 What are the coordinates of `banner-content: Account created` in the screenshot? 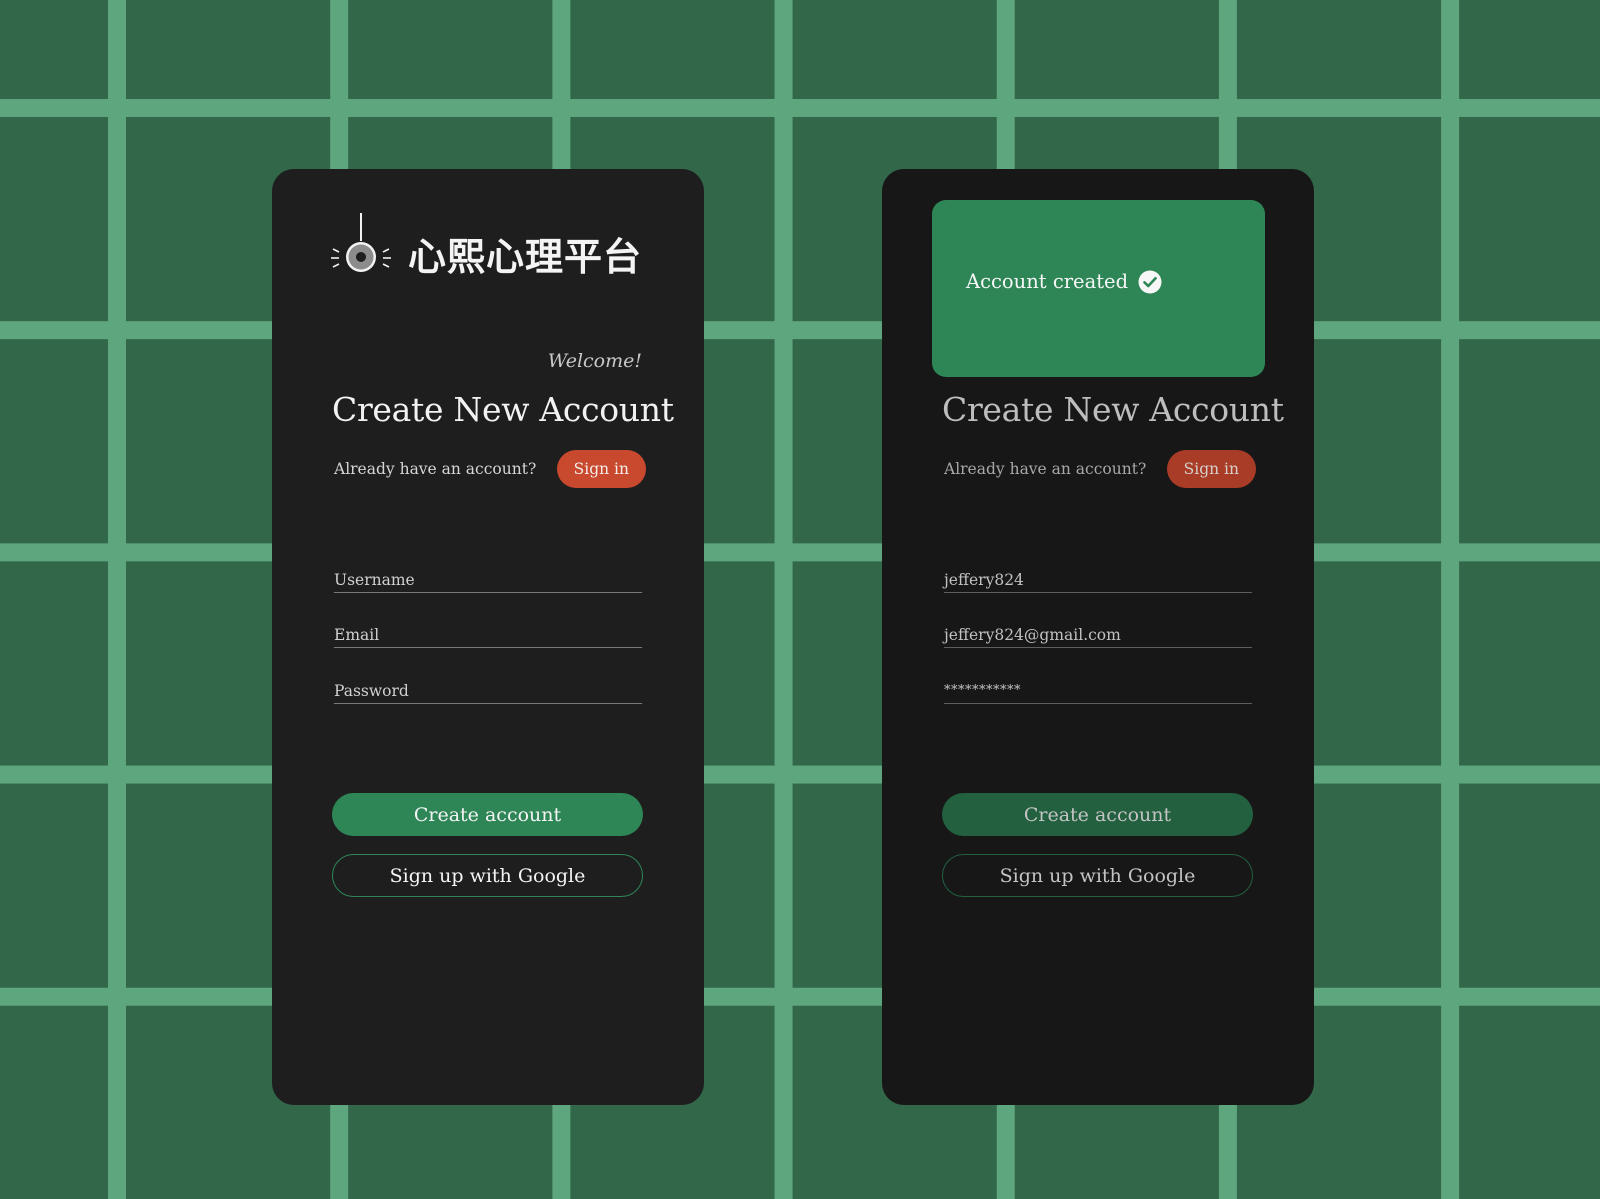 It's located at (1064, 282).